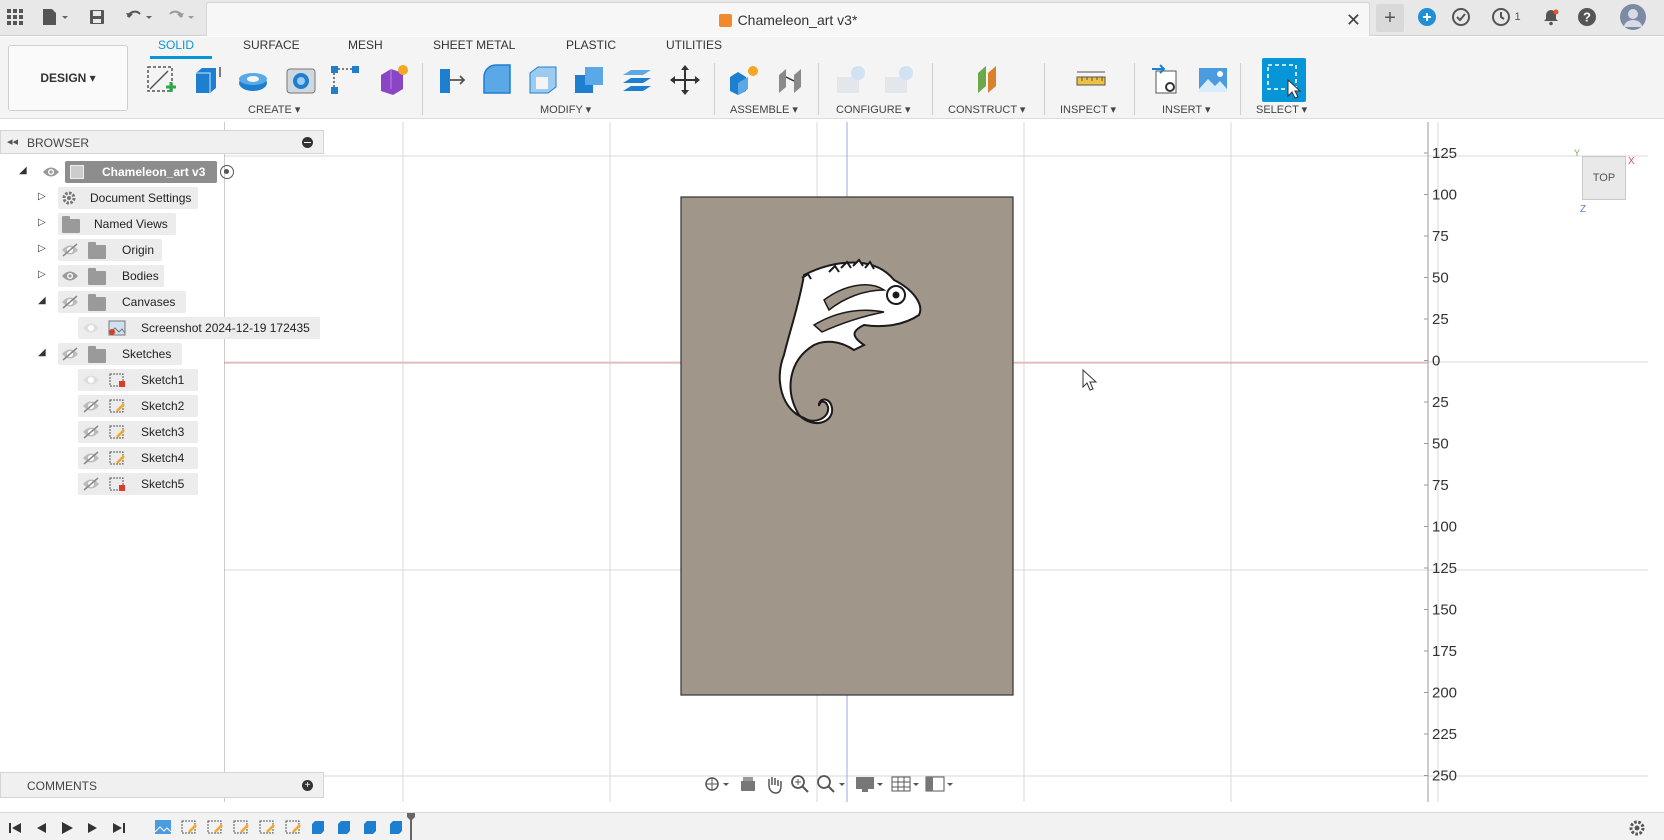  What do you see at coordinates (869, 785) in the screenshot?
I see `display-settings-icon` at bounding box center [869, 785].